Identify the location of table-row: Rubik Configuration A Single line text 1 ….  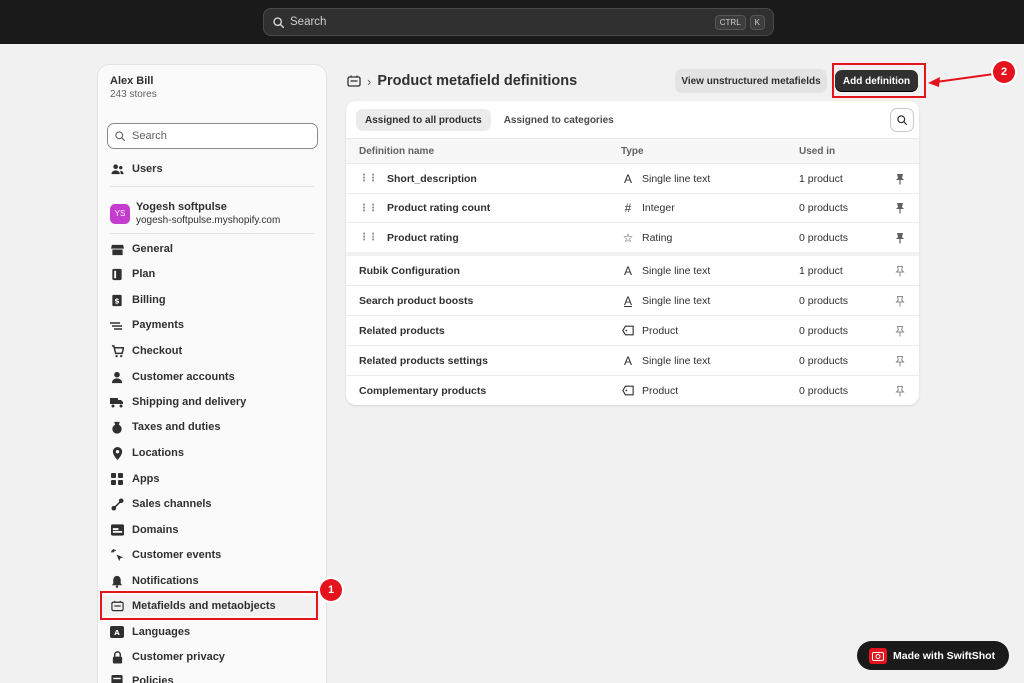
(632, 271).